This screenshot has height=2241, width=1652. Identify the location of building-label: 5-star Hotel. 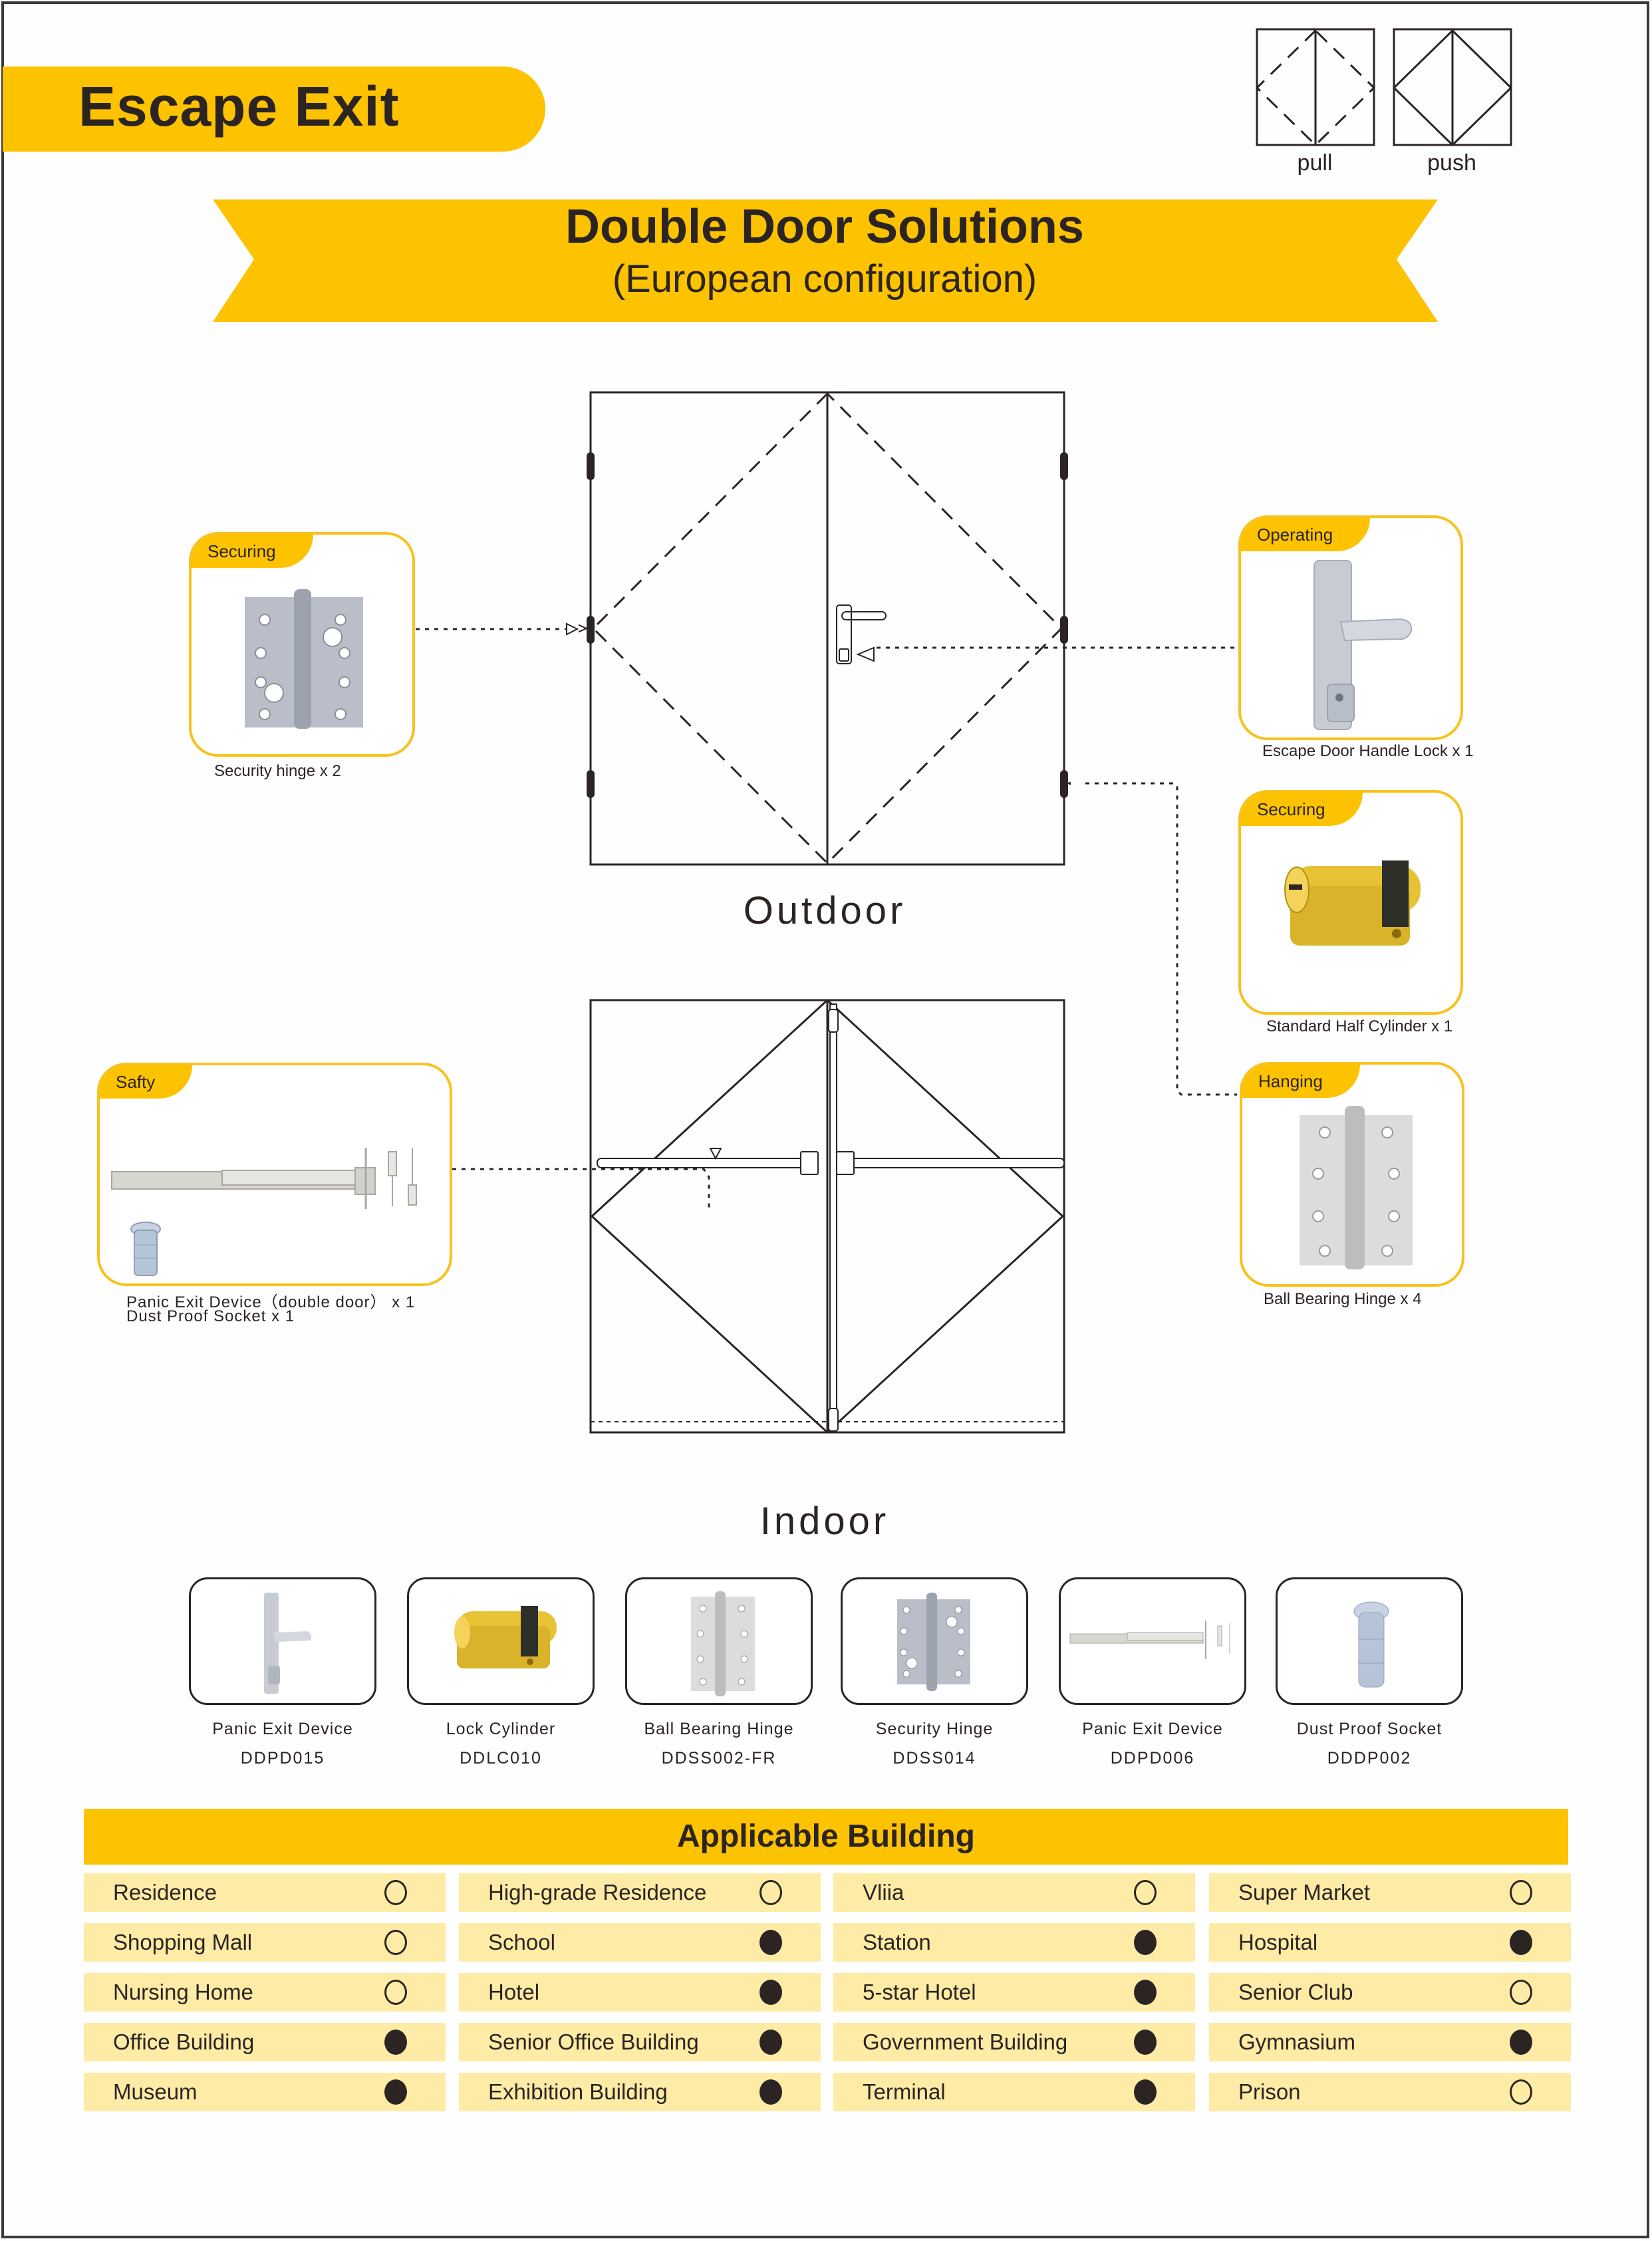
(919, 1992).